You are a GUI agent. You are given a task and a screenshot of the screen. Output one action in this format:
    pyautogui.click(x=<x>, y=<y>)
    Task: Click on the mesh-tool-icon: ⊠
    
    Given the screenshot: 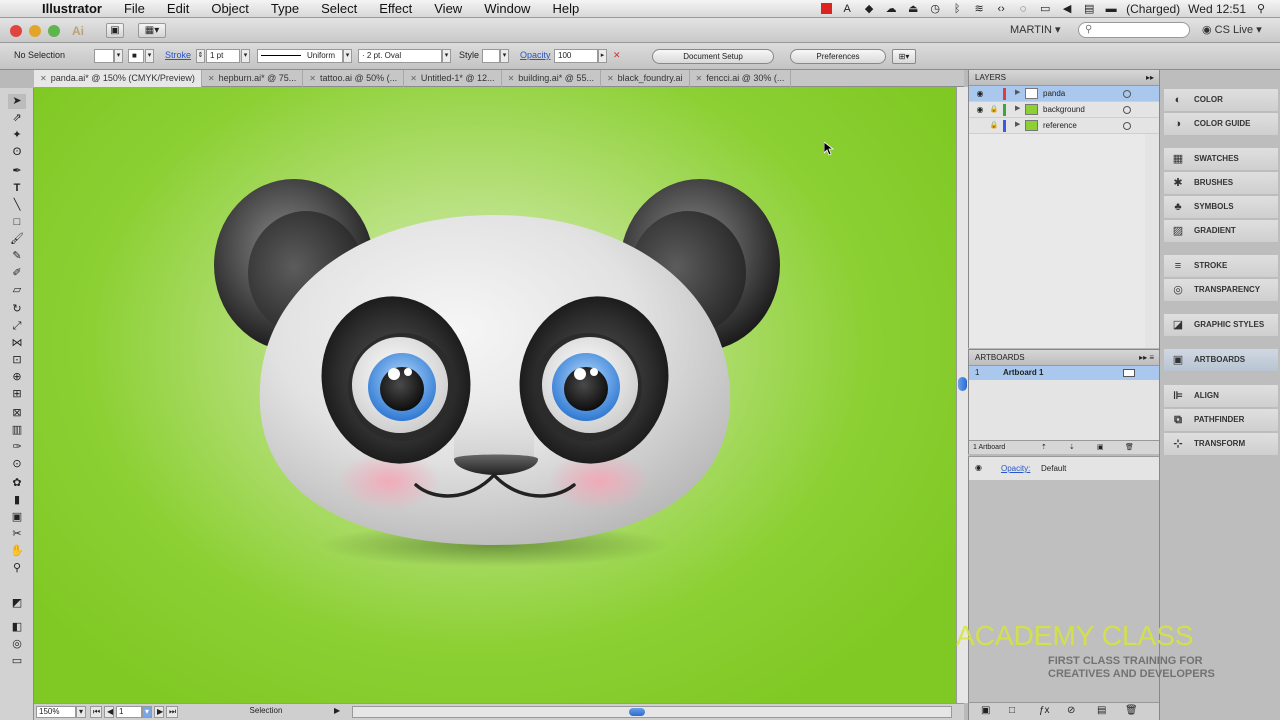 What is the action you would take?
    pyautogui.click(x=17, y=413)
    